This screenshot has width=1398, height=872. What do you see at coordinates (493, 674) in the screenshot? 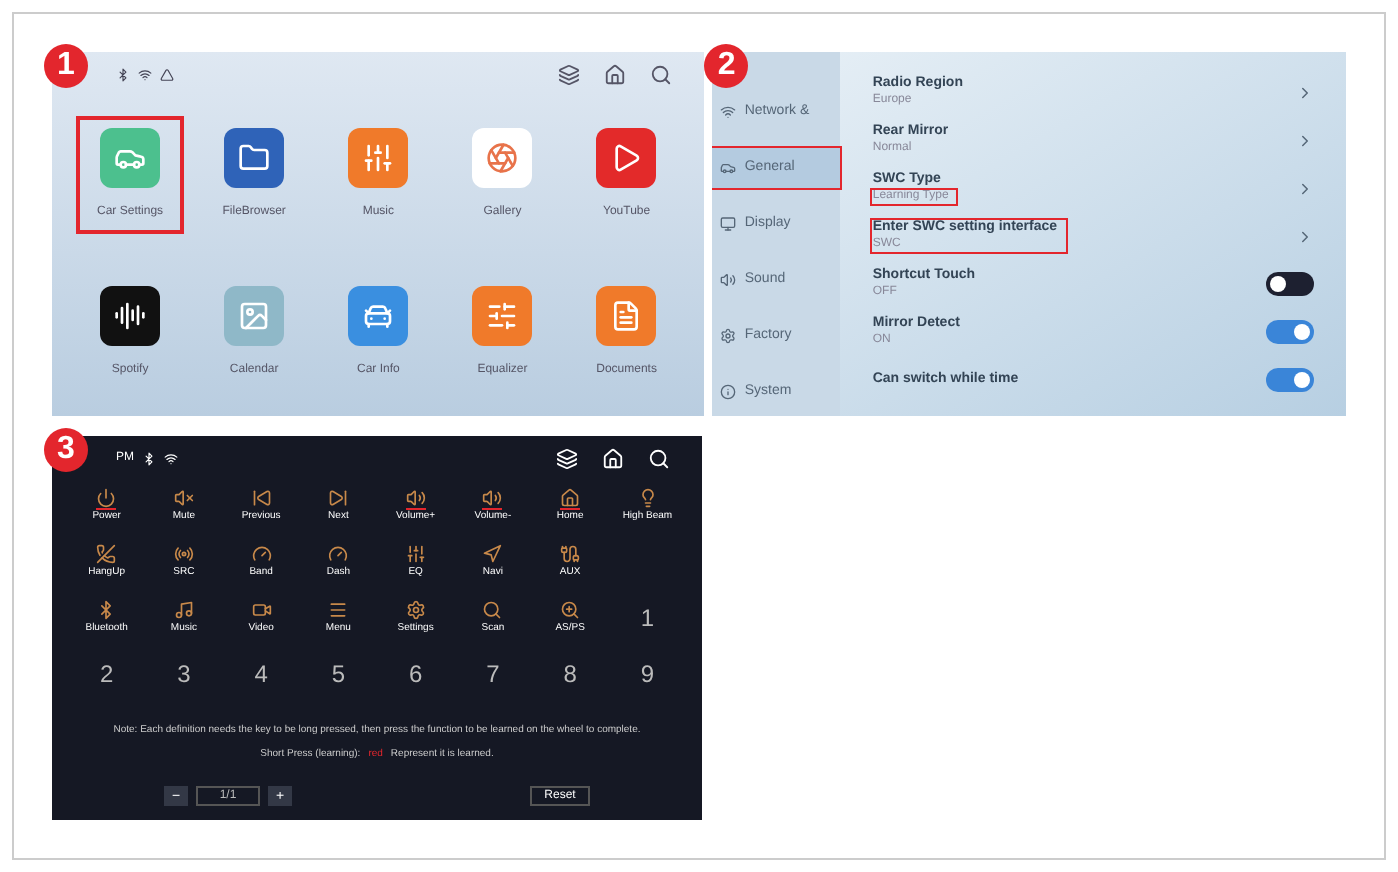
I see `number-key: 7` at bounding box center [493, 674].